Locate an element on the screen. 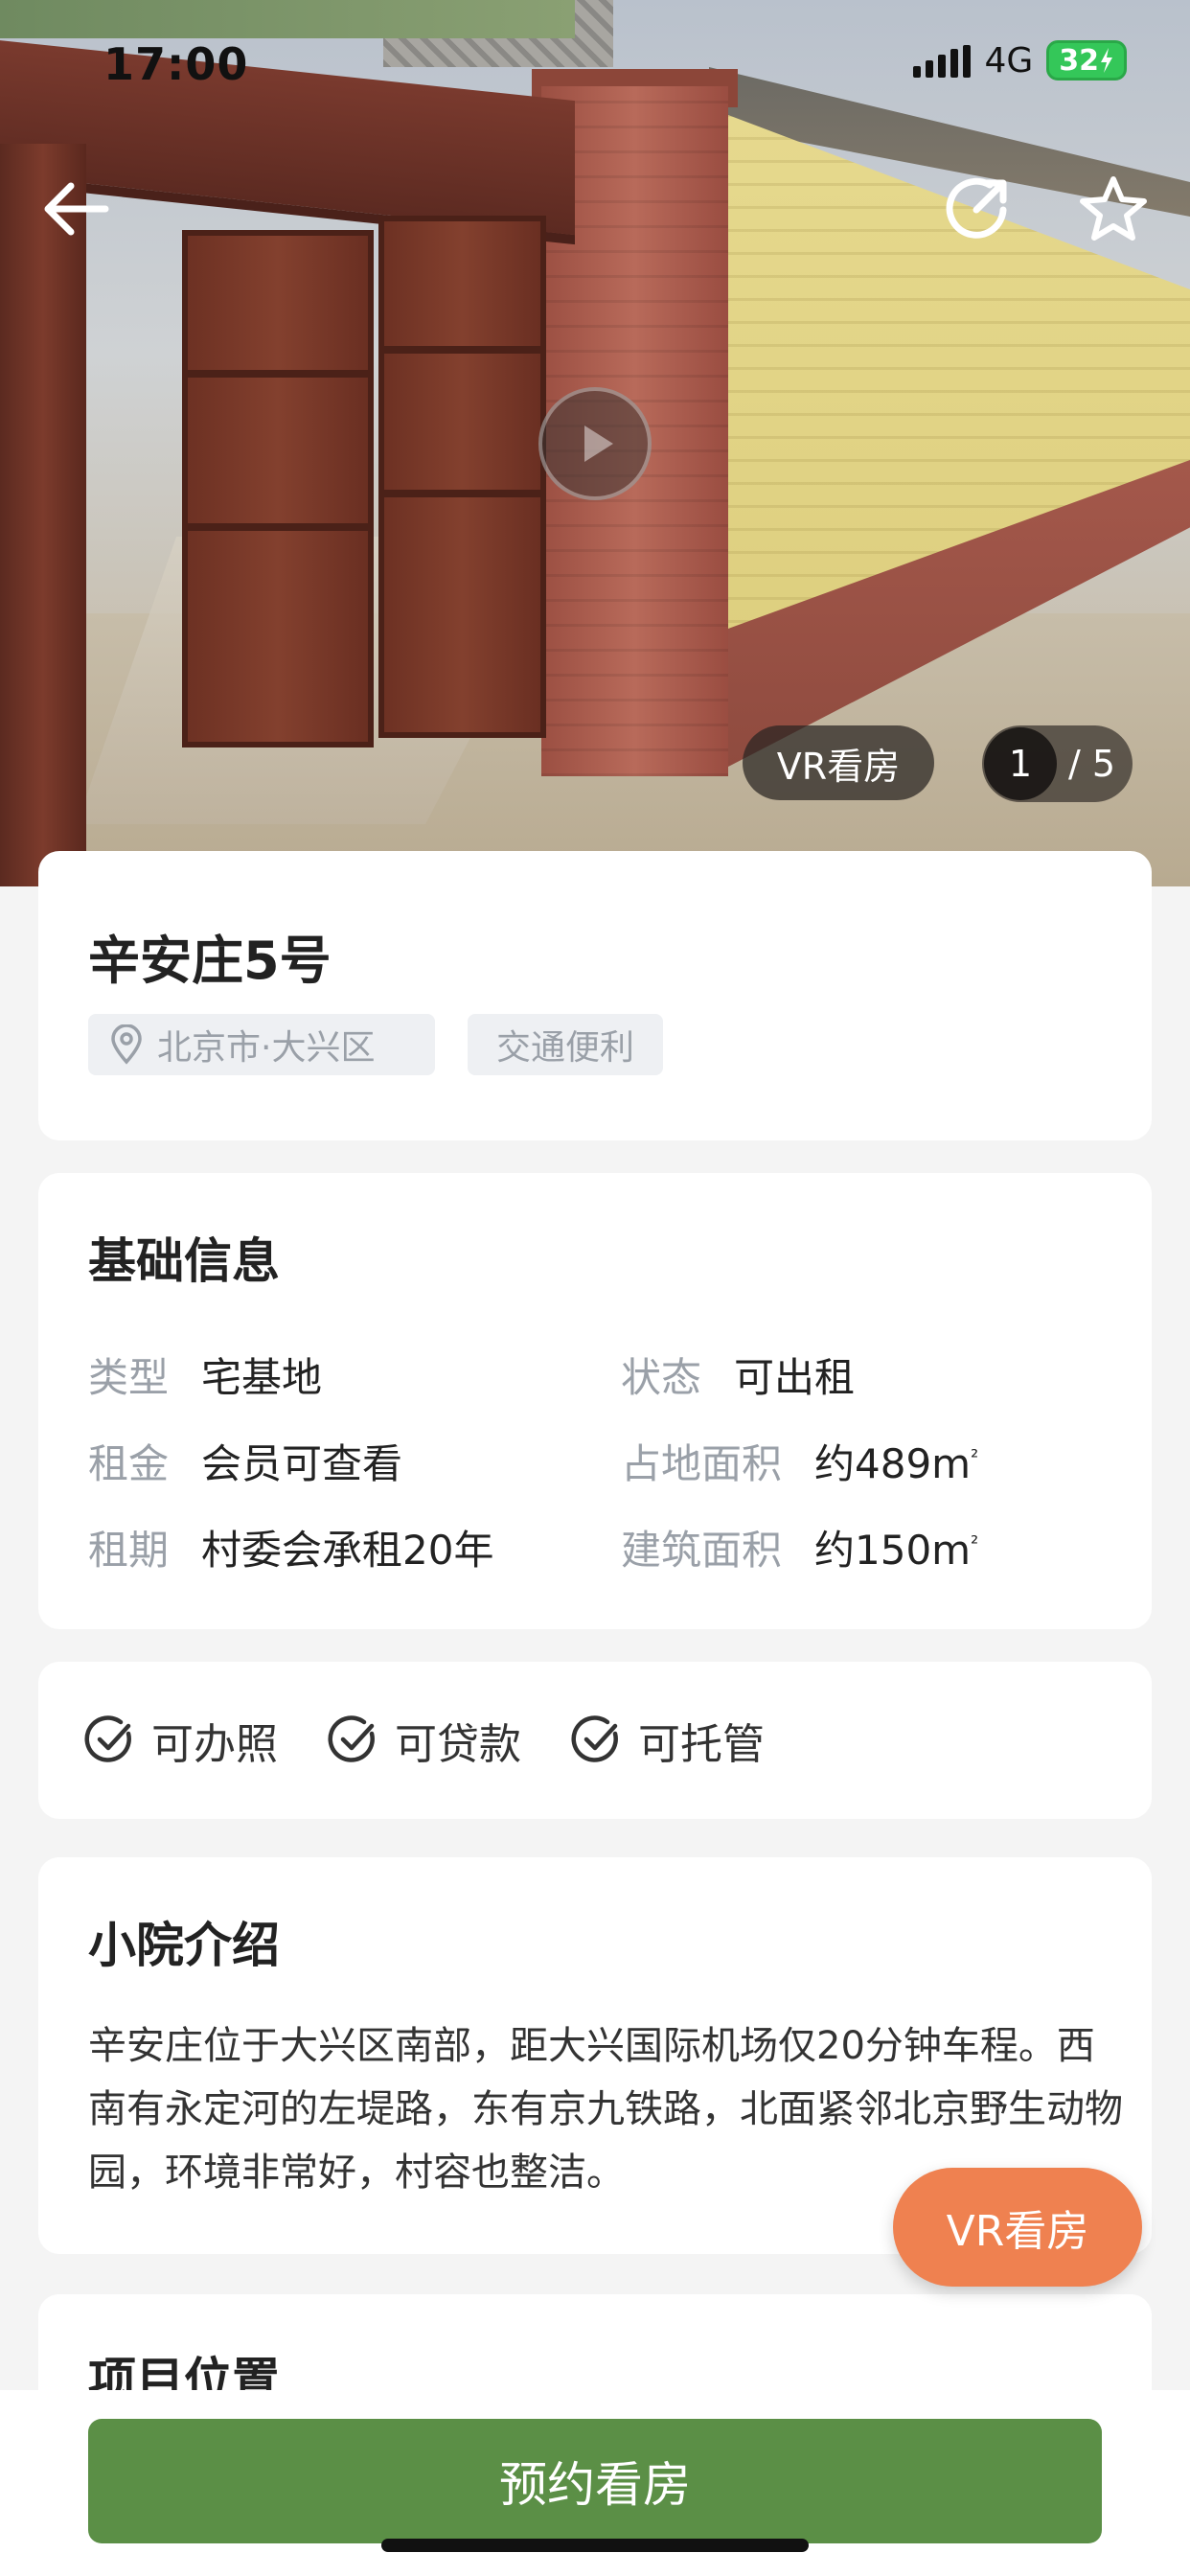 This screenshot has width=1190, height=2576. location-pin-icon is located at coordinates (127, 1044).